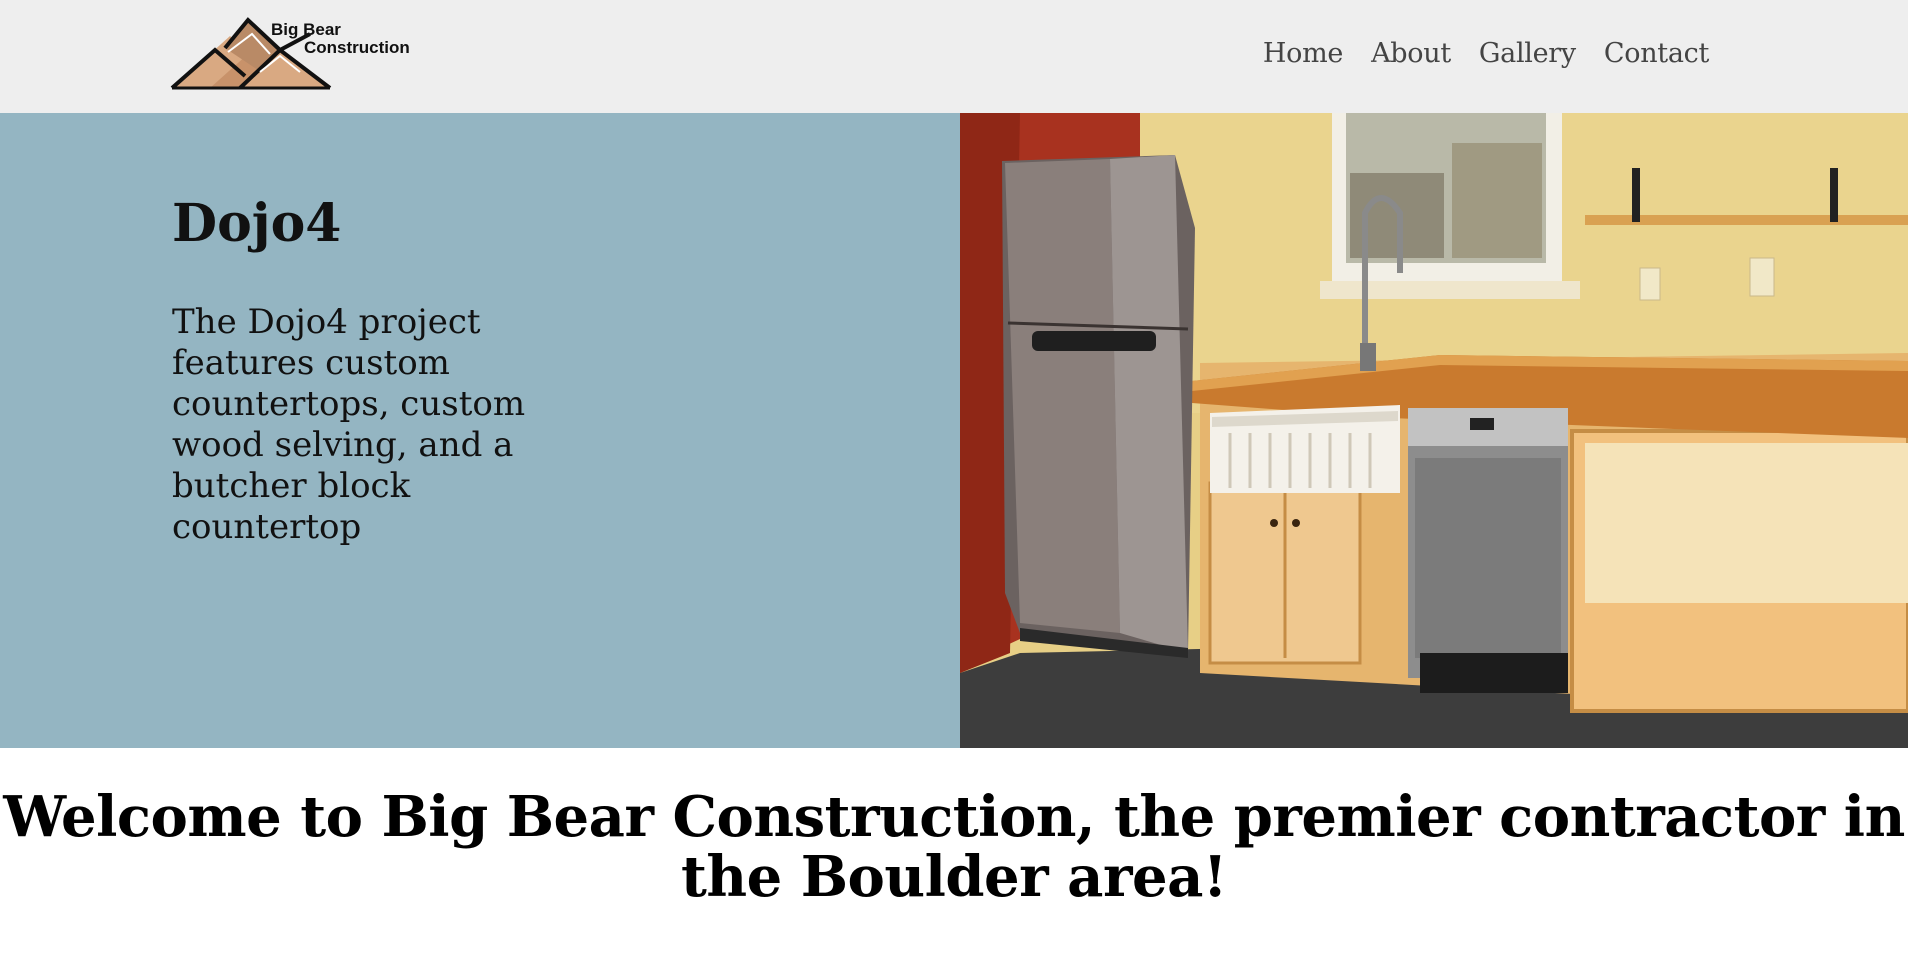  What do you see at coordinates (306, 29) in the screenshot?
I see `logo-text-line1: Big Bear` at bounding box center [306, 29].